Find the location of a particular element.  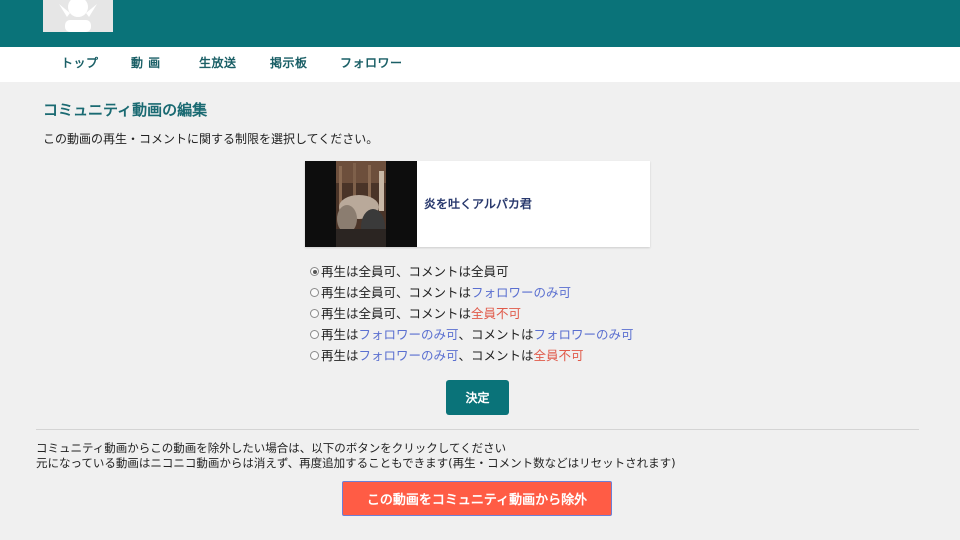

instruction-text: この動画の再生・コメントに関する制限を選択してください。 is located at coordinates (211, 139).